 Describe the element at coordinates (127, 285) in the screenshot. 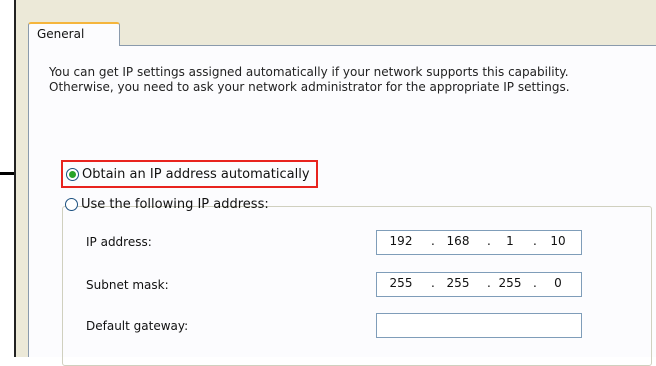

I see `subnet-mask-label: Subnet mask:` at that location.